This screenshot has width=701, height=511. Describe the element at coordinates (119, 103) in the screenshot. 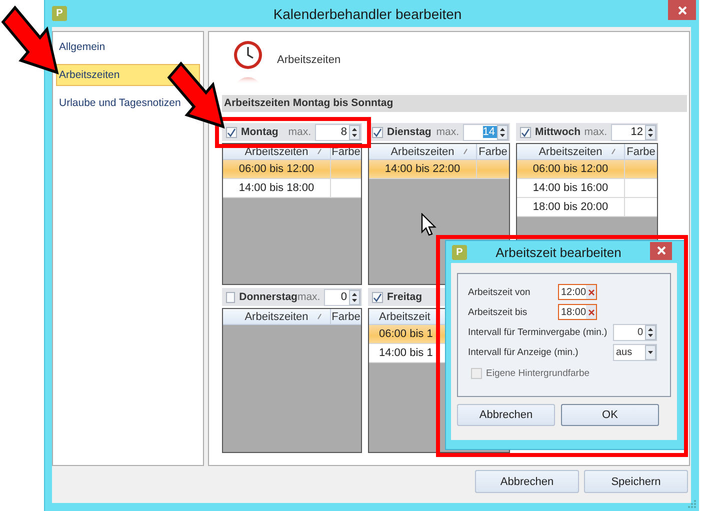

I see `sidebar-item: Urlaube und Tagesnotizen` at that location.